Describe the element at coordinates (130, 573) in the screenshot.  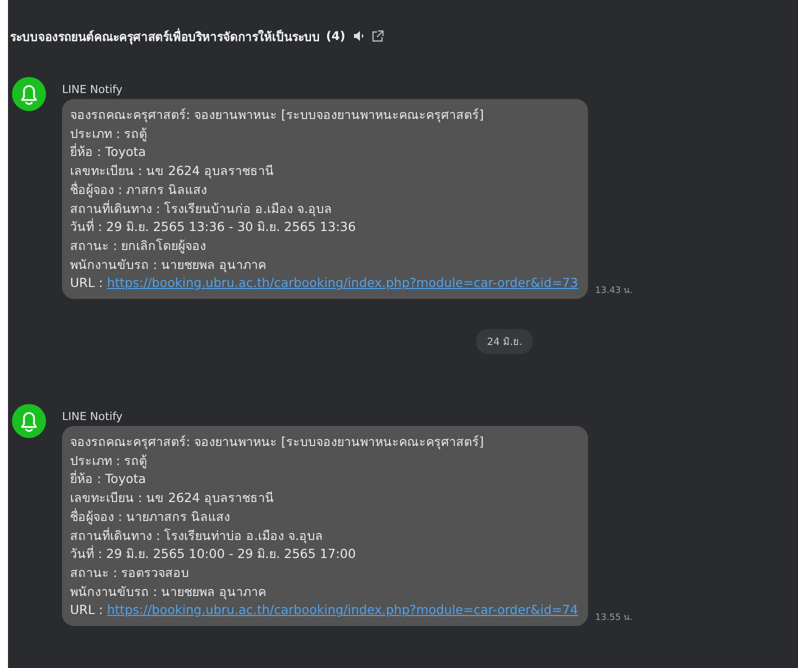
I see `message-line: สถานะ : รอตรวจสอบ` at that location.